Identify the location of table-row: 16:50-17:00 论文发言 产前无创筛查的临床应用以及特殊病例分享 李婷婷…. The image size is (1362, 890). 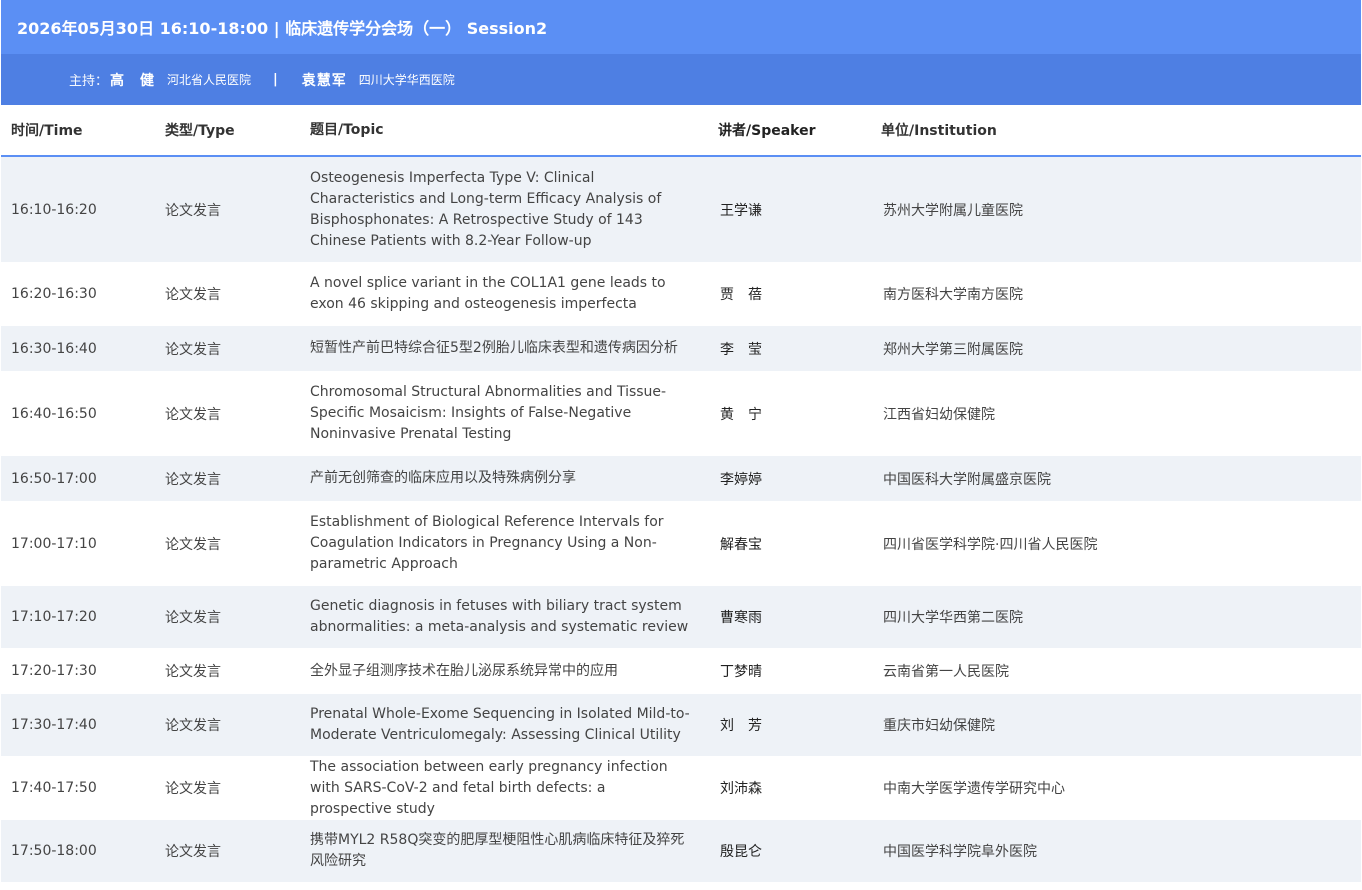
(681, 478).